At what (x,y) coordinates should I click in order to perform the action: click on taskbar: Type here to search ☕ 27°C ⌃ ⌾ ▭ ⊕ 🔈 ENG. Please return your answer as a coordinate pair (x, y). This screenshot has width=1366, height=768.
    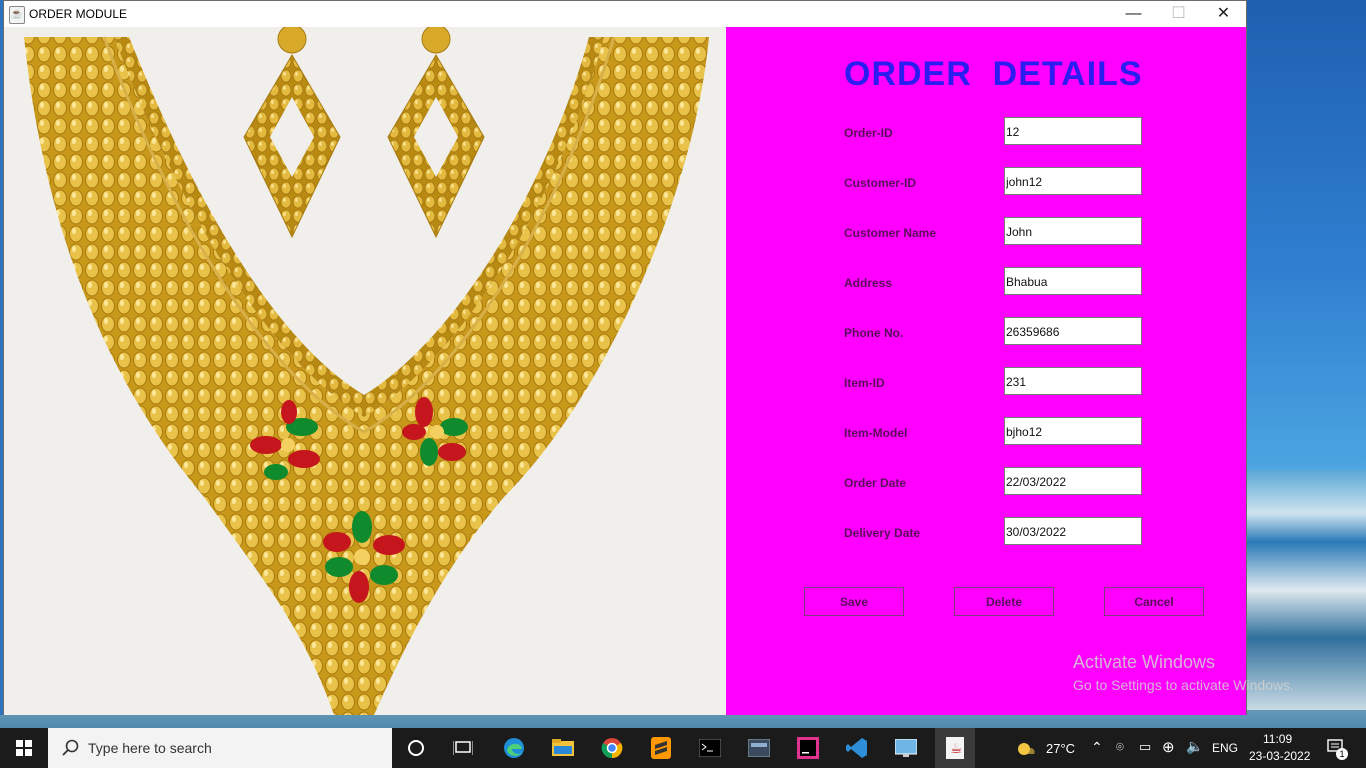
    Looking at the image, I should click on (683, 748).